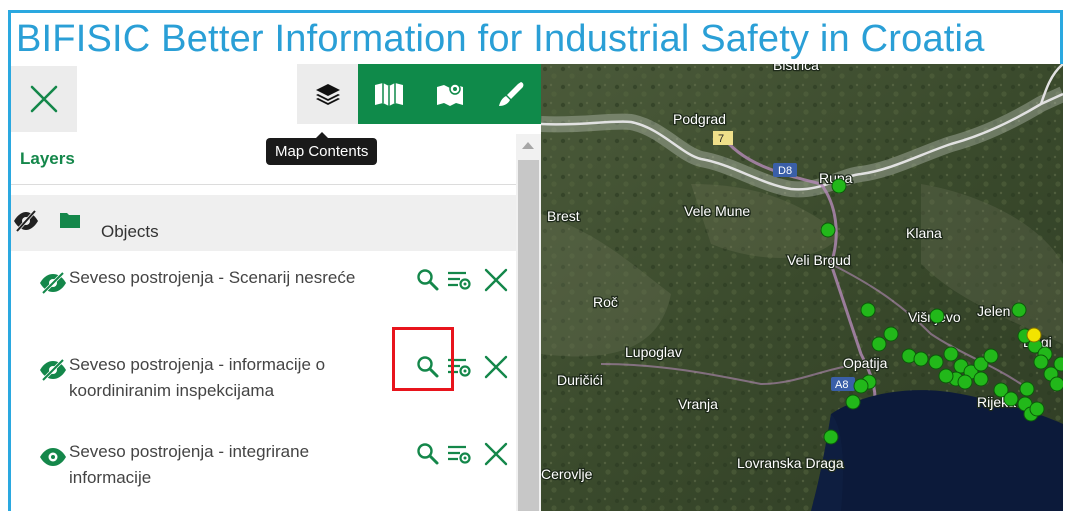 Image resolution: width=1065 pixels, height=511 pixels. I want to click on tool-map-contents, so click(327, 94).